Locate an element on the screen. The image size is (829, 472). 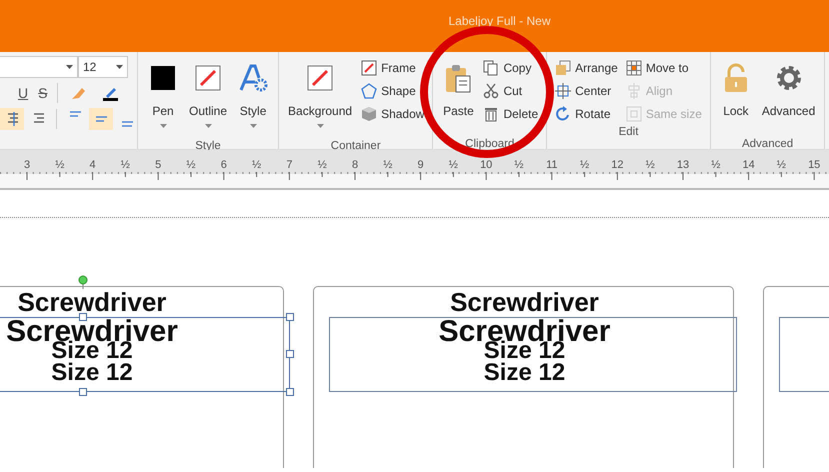
group-label: Advanced is located at coordinates (767, 144).